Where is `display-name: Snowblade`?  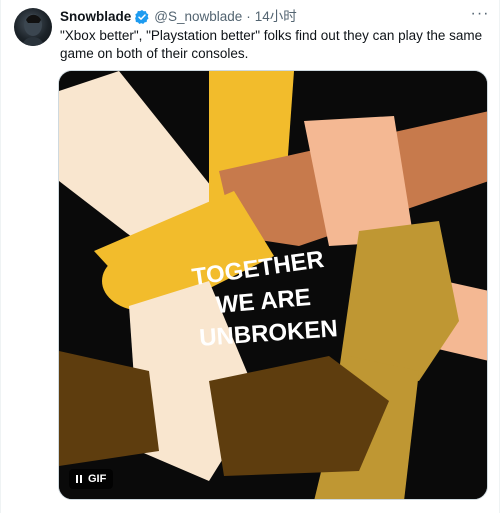
display-name: Snowblade is located at coordinates (95, 17).